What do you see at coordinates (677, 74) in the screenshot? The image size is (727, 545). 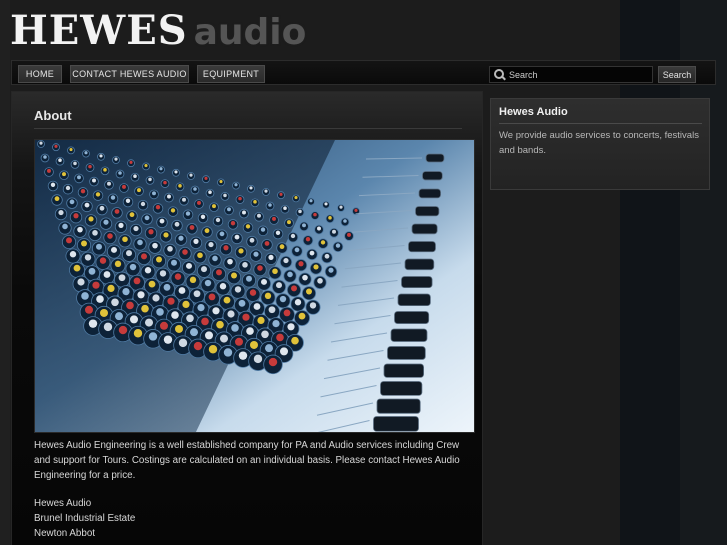 I see `search-button: Search` at bounding box center [677, 74].